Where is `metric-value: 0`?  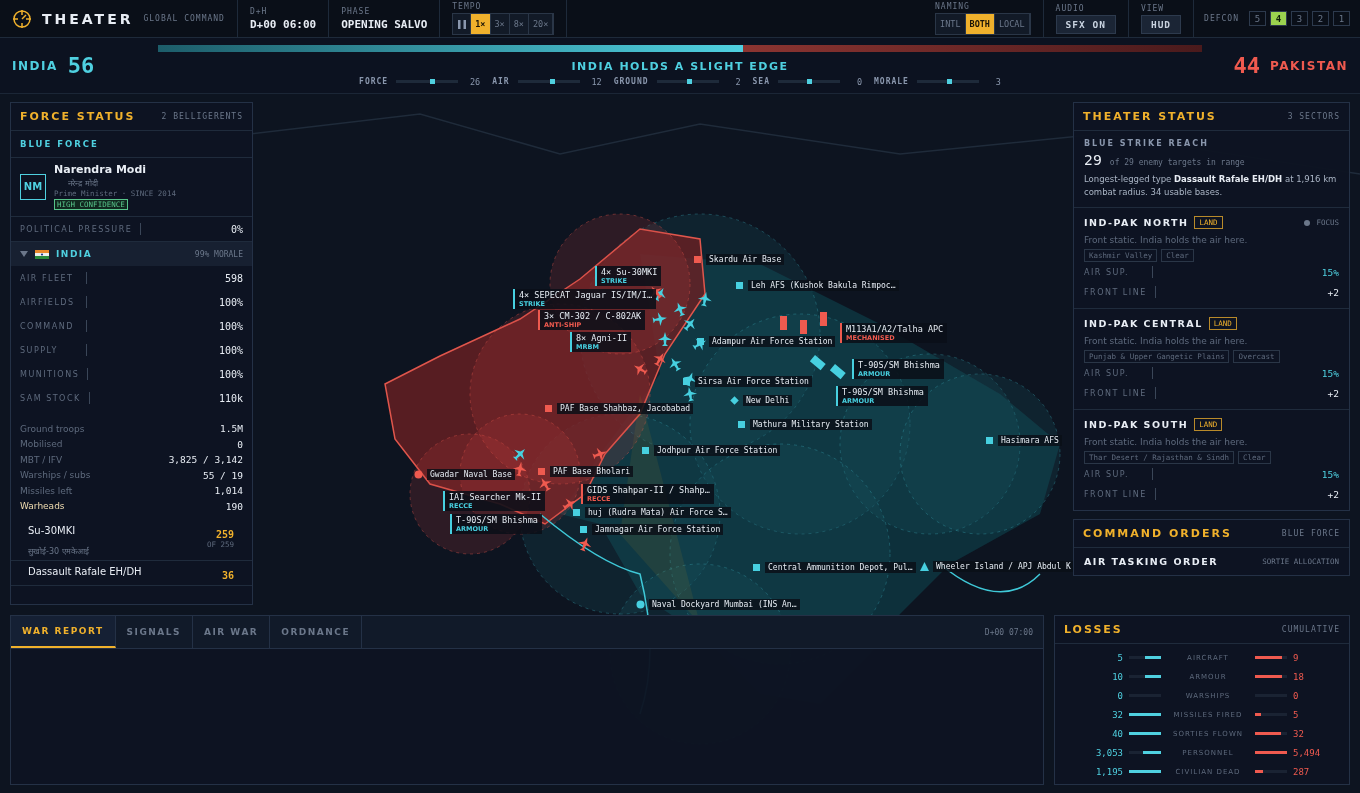
metric-value: 0 is located at coordinates (858, 81).